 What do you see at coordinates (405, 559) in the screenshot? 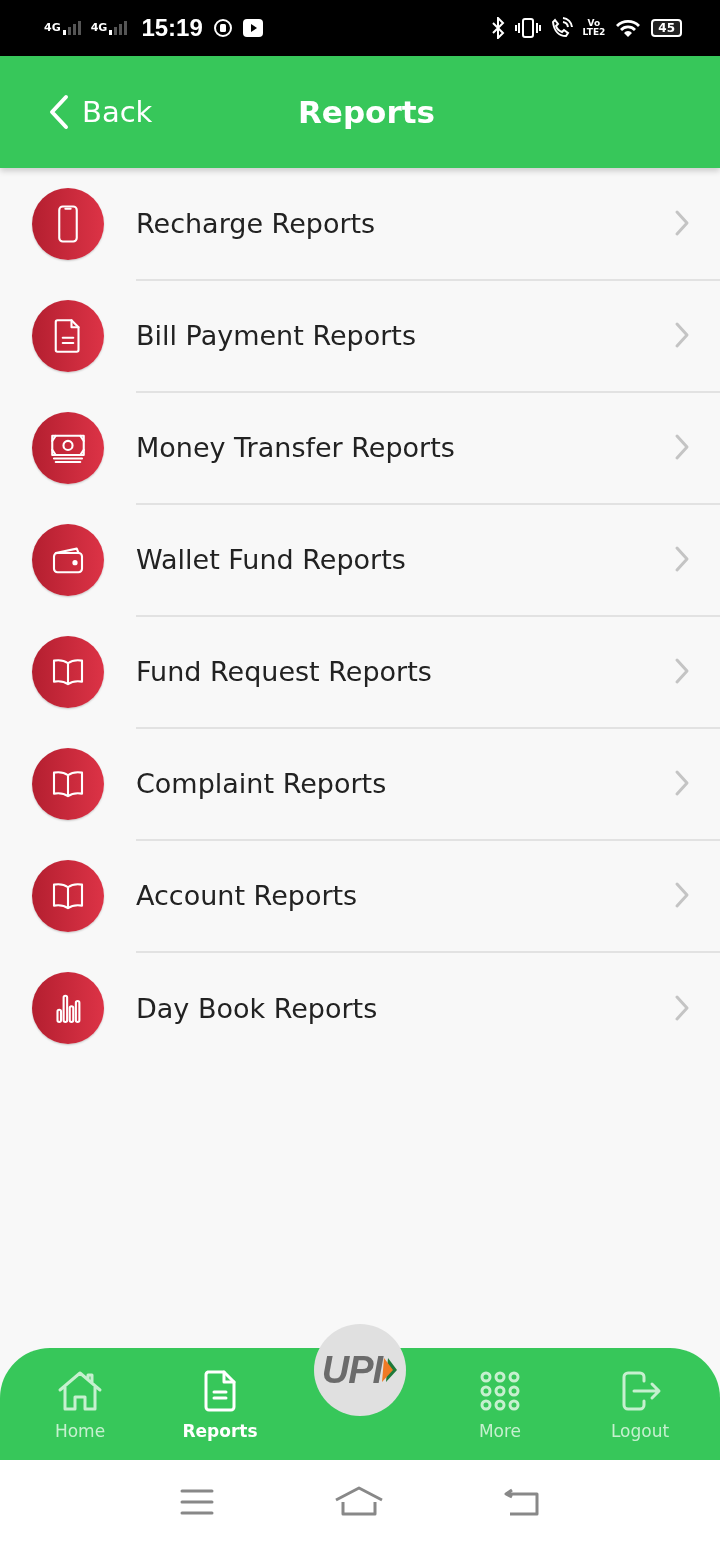
I see `menu-item: Wallet Fund Reports` at bounding box center [405, 559].